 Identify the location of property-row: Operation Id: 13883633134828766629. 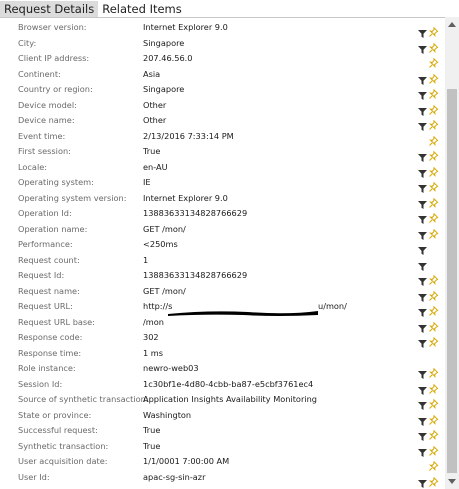
(222, 214).